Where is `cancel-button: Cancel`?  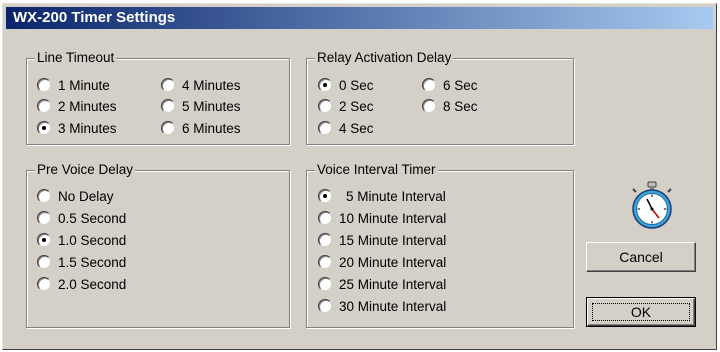
cancel-button: Cancel is located at coordinates (641, 257).